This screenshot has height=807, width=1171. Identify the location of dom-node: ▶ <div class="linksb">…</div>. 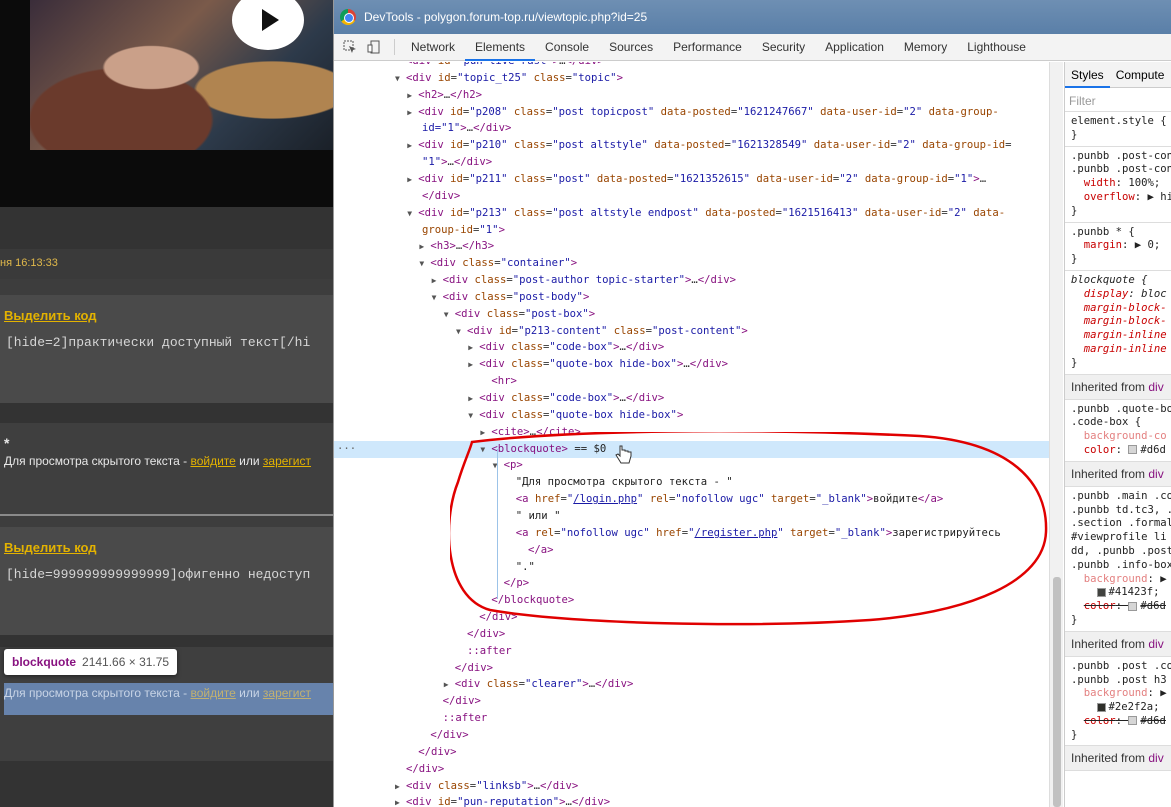
(691, 787).